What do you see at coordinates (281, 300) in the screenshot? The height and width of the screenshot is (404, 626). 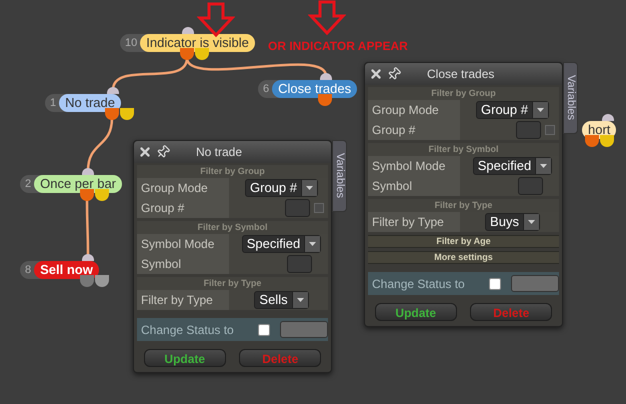 I see `dropdown: Sells` at bounding box center [281, 300].